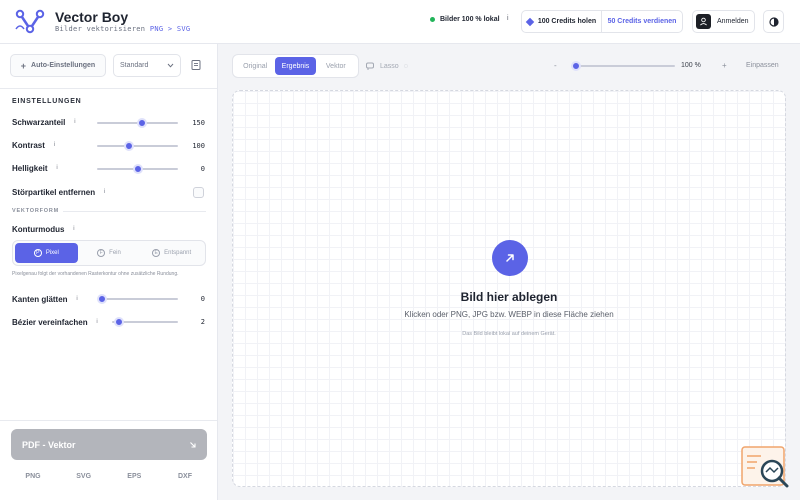  Describe the element at coordinates (37, 253) in the screenshot. I see `mode-pixel-icon: P` at that location.